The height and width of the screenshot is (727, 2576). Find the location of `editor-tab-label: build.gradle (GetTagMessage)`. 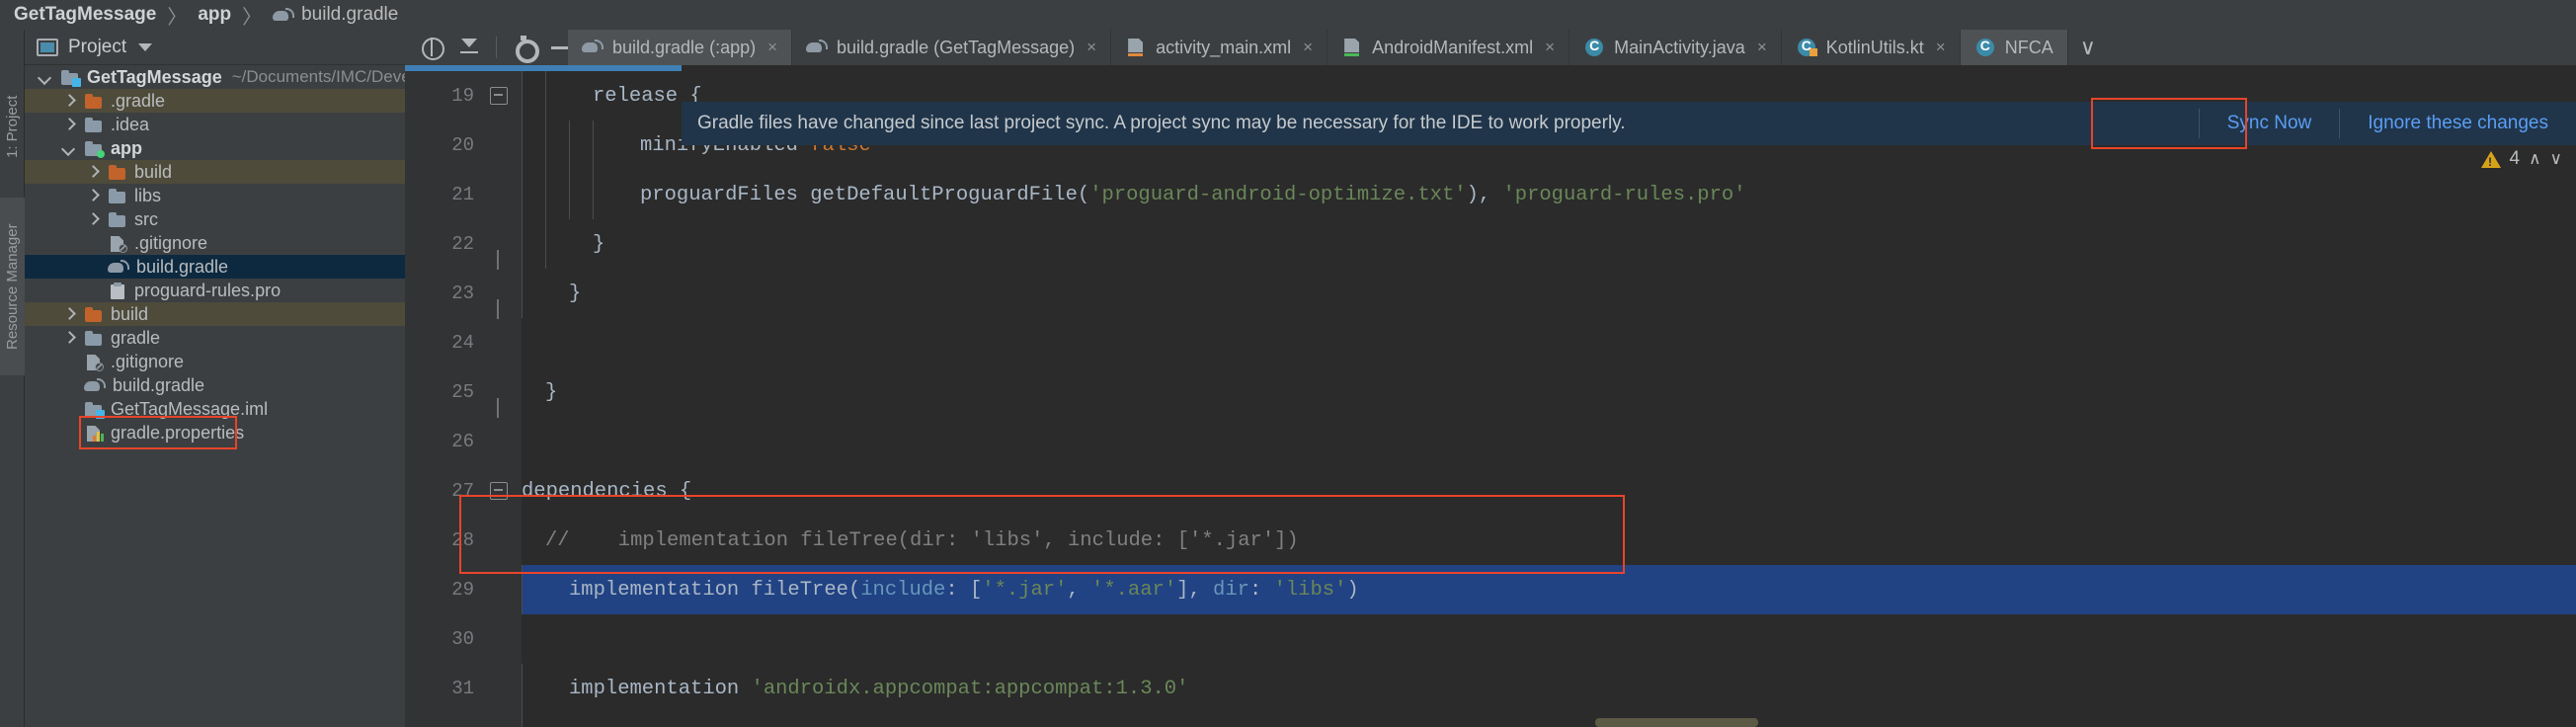

editor-tab-label: build.gradle (GetTagMessage) is located at coordinates (956, 47).